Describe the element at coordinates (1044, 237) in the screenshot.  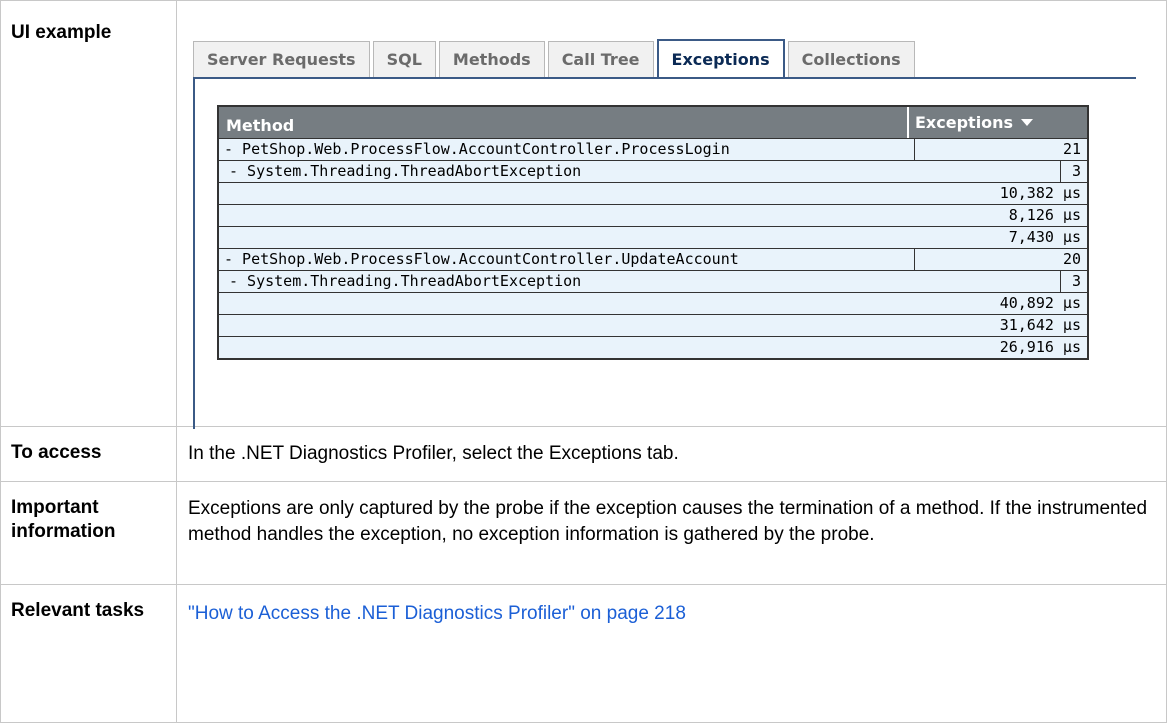
I see `row-value: 7,430 µs` at that location.